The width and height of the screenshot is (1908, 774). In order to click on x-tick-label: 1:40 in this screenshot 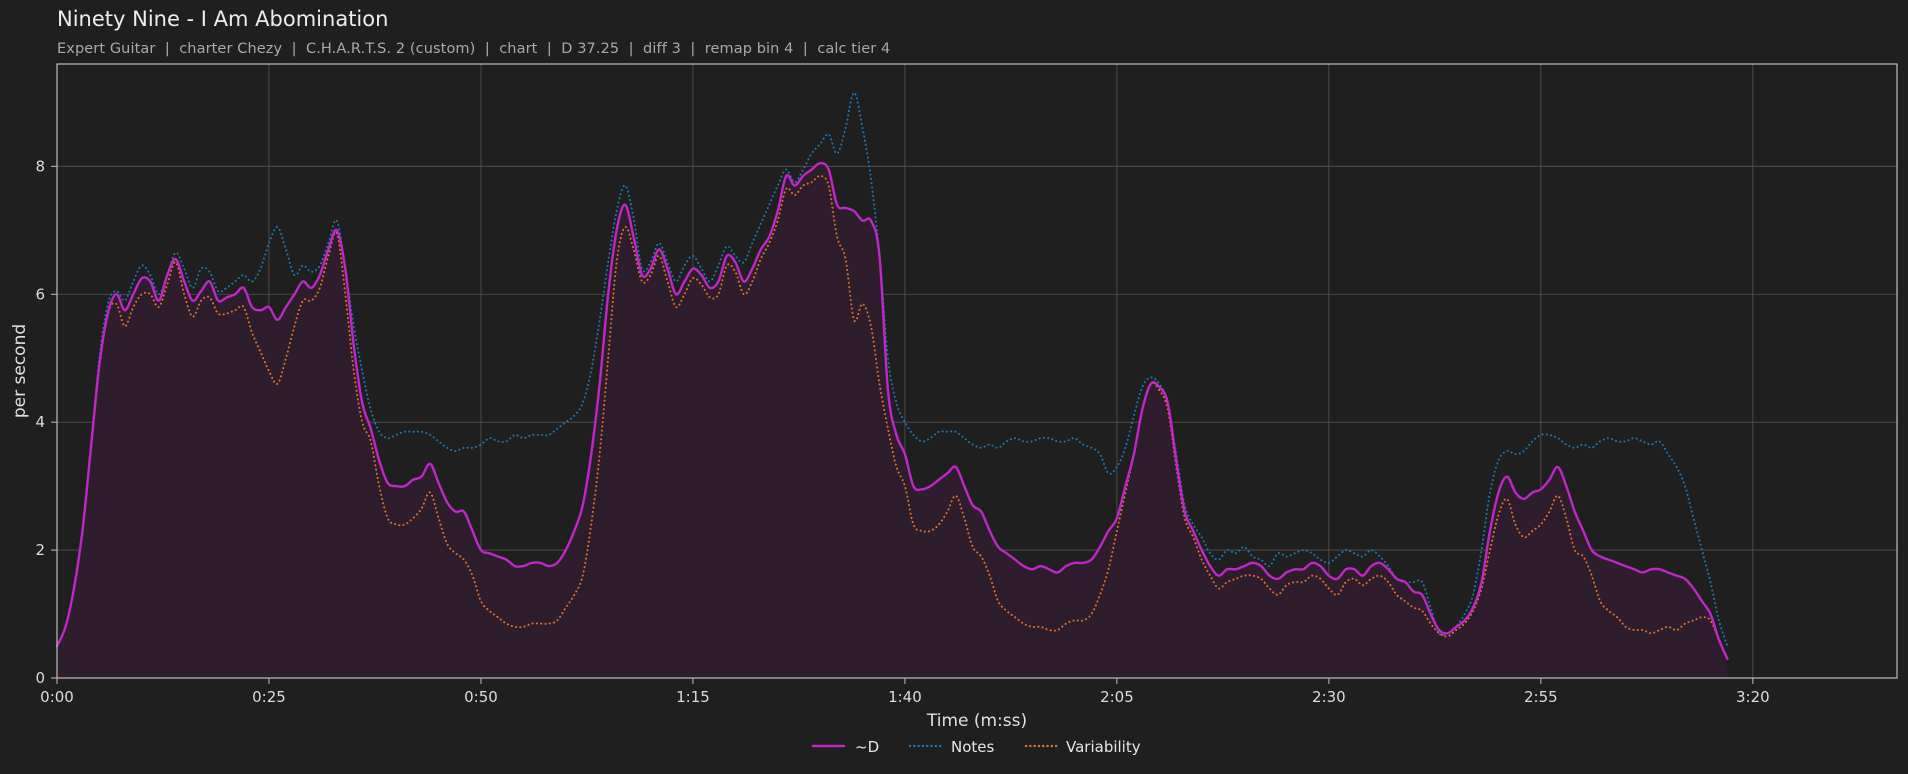, I will do `click(905, 697)`.